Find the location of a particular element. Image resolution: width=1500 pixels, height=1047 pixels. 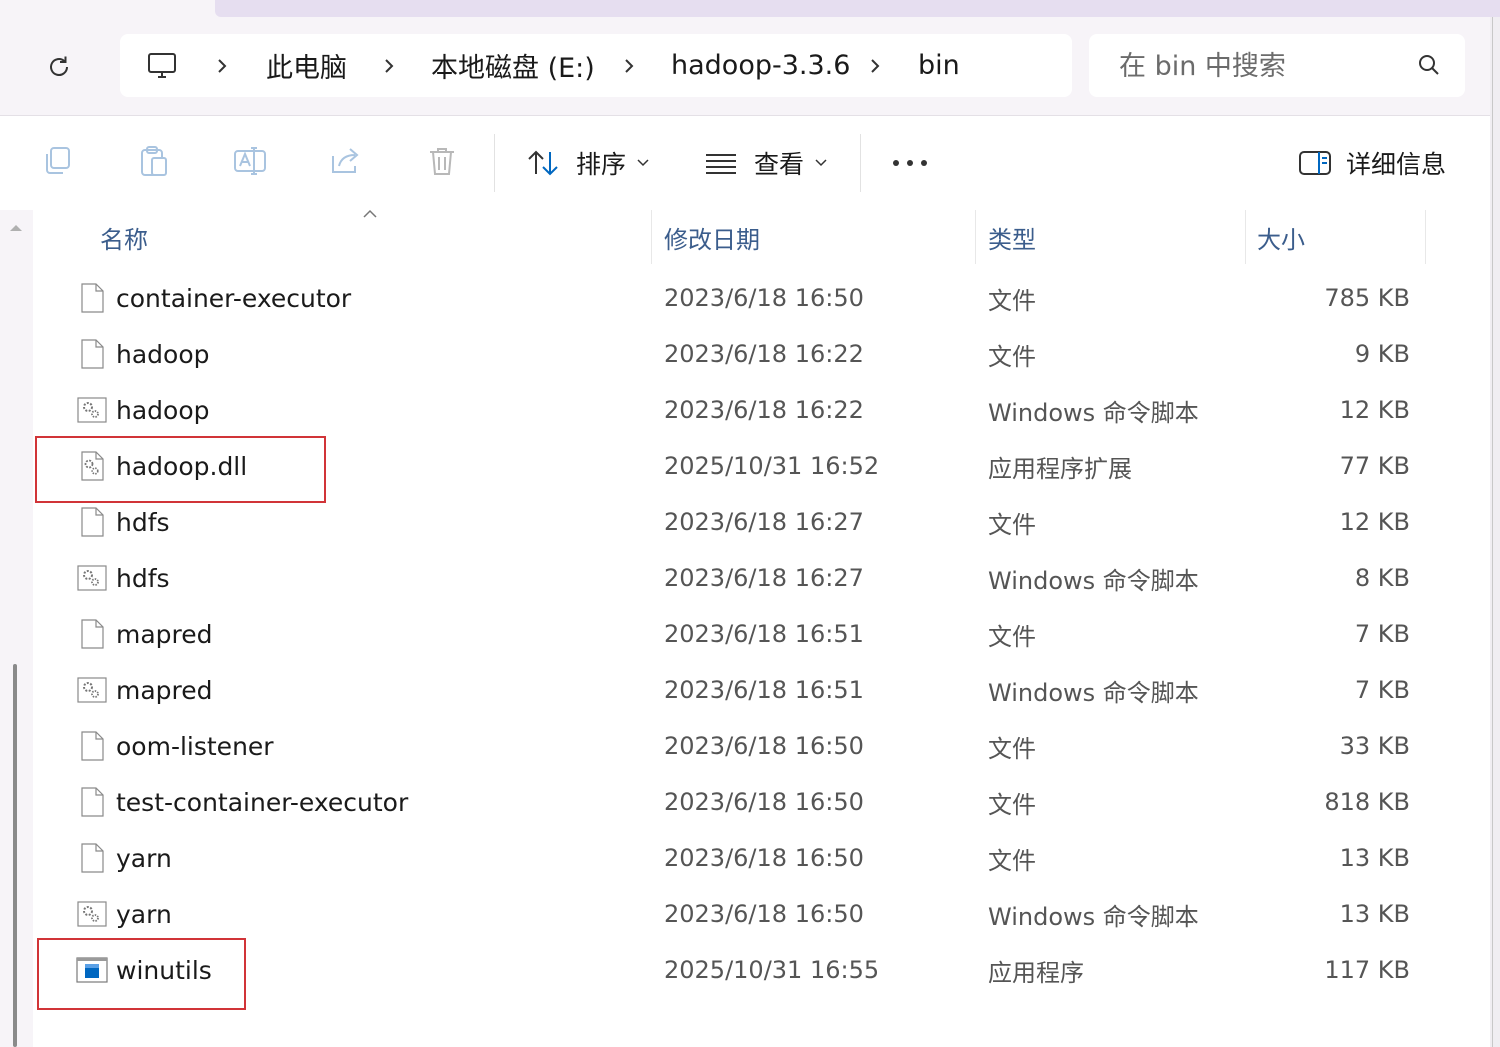

file-row: mapred 2023/6/18 16:51 Windows 命令脚本 7 KB is located at coordinates (740, 690).